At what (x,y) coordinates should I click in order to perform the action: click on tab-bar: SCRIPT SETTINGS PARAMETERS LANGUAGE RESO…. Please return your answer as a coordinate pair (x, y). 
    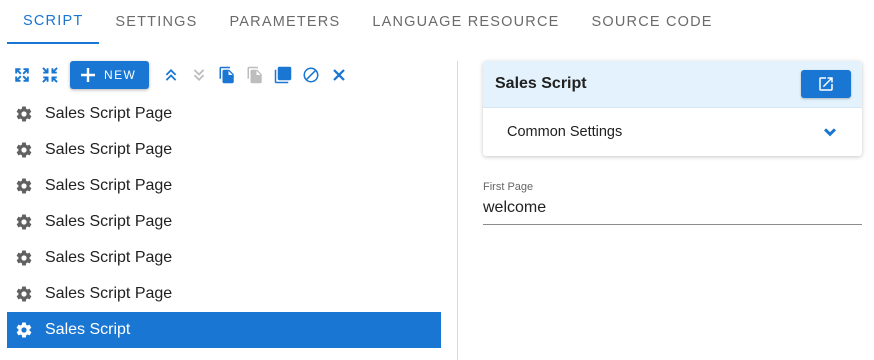
    Looking at the image, I should click on (437, 22).